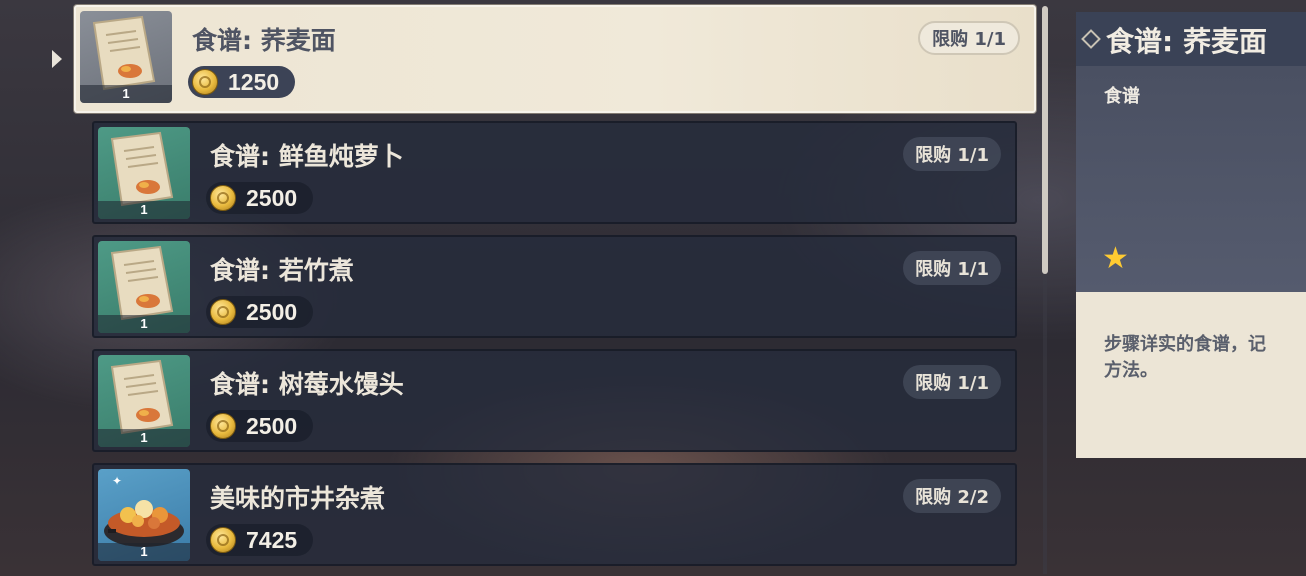 Image resolution: width=1306 pixels, height=576 pixels. What do you see at coordinates (254, 81) in the screenshot?
I see `price-value: 1250` at bounding box center [254, 81].